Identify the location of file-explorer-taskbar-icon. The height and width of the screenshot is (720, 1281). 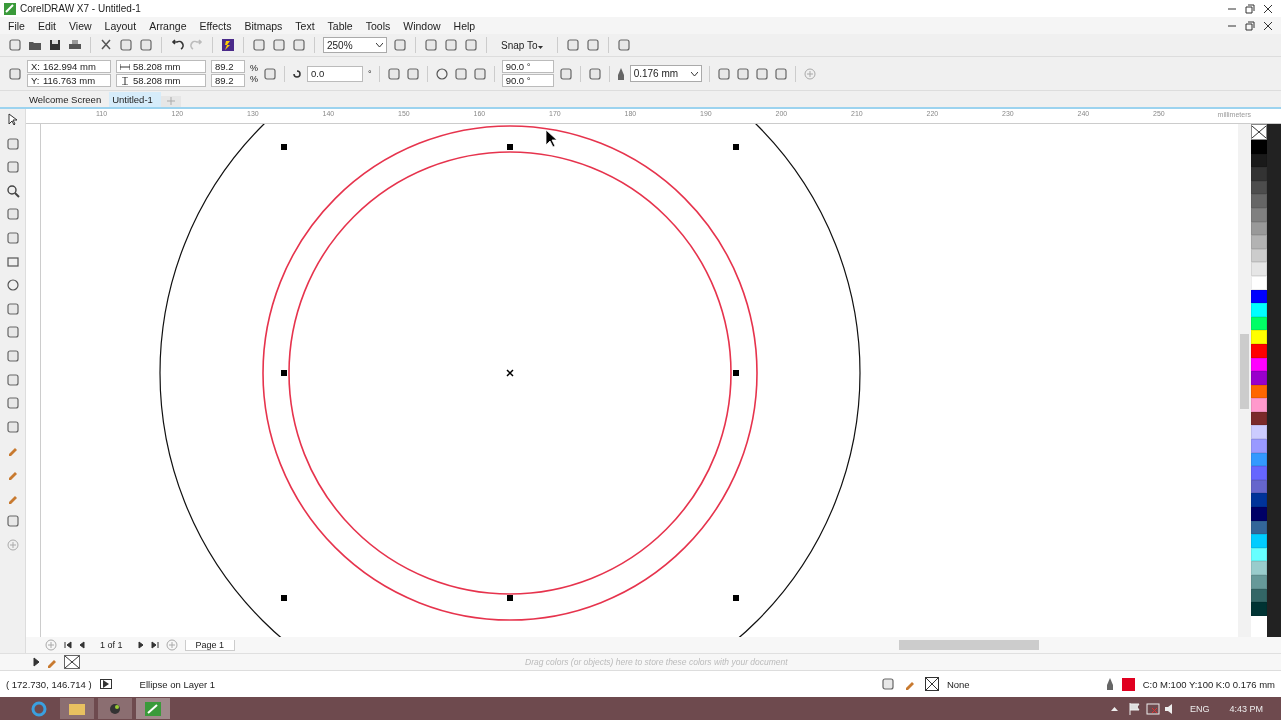
(77, 708).